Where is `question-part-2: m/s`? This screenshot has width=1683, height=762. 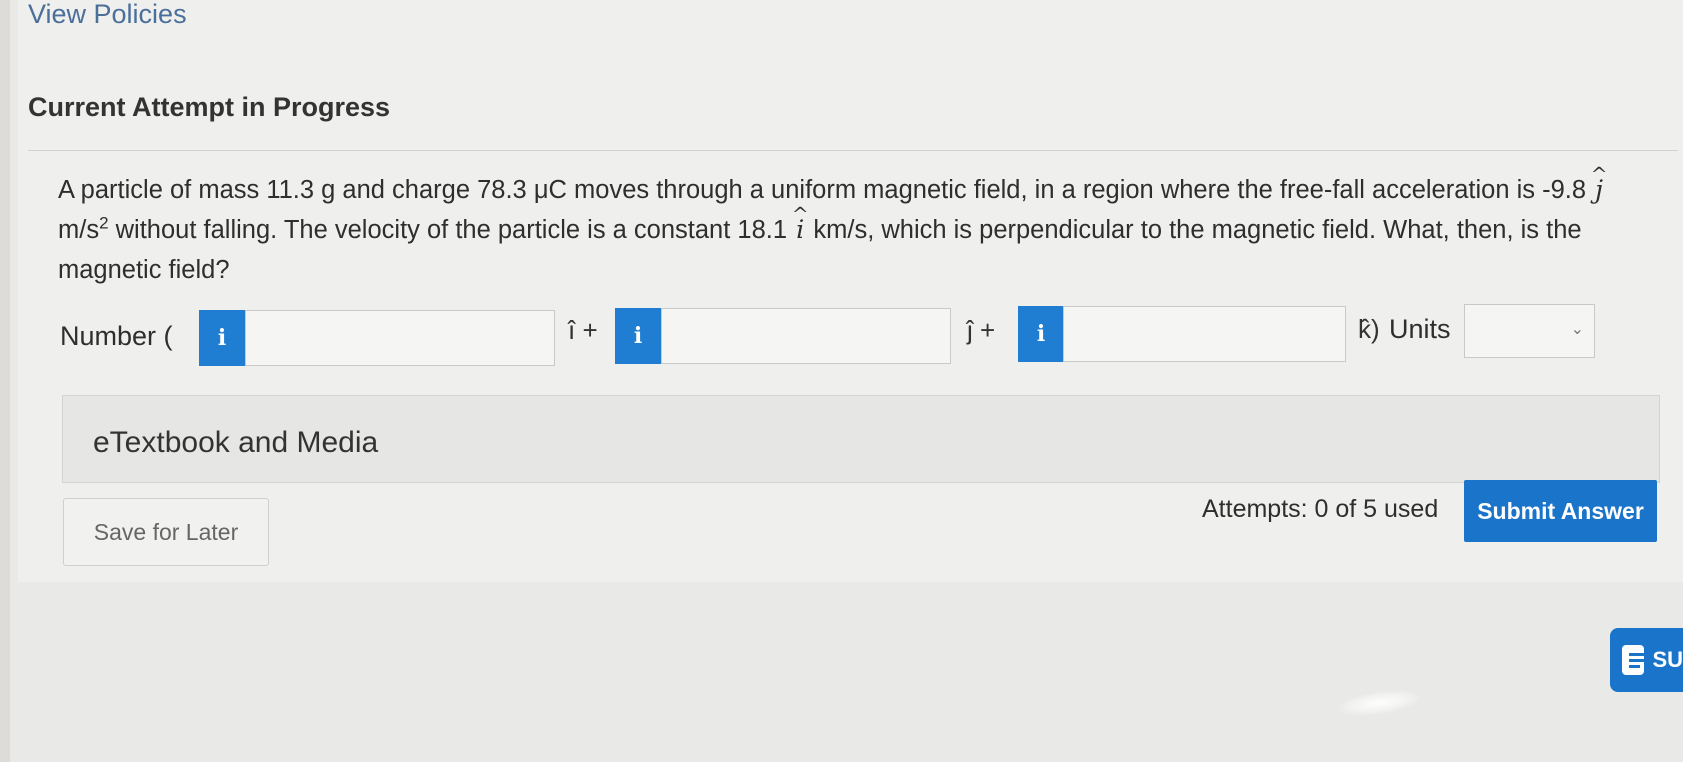 question-part-2: m/s is located at coordinates (79, 230).